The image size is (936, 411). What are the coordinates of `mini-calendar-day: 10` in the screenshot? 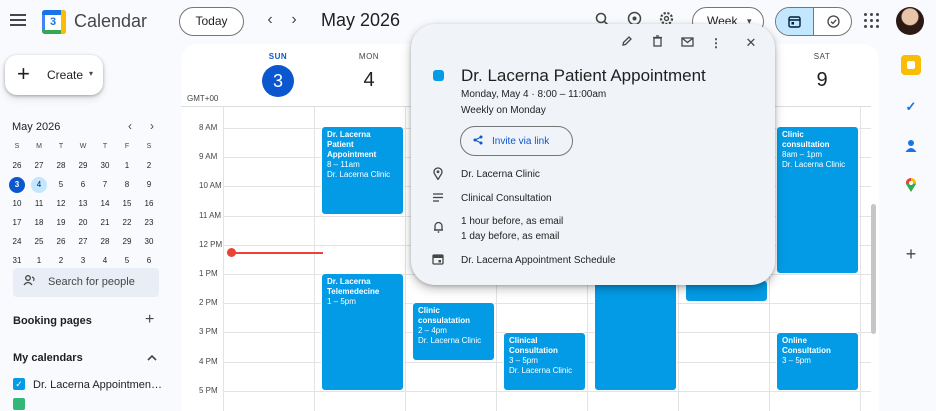 It's located at (17, 204).